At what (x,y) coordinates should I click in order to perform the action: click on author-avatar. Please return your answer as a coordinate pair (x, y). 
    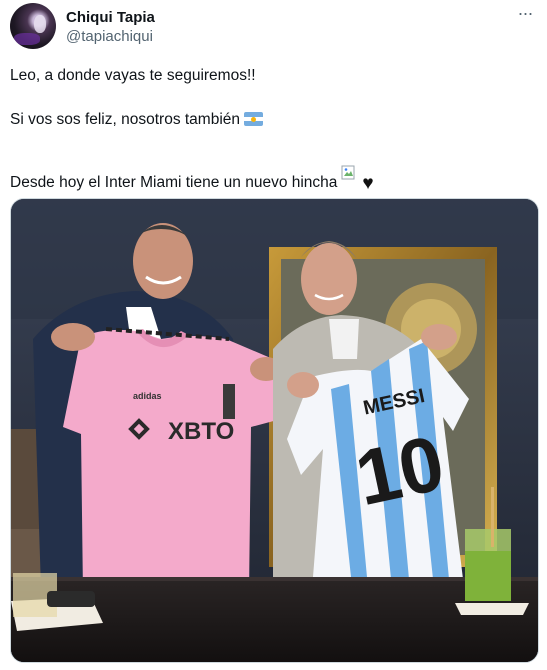
    Looking at the image, I should click on (33, 26).